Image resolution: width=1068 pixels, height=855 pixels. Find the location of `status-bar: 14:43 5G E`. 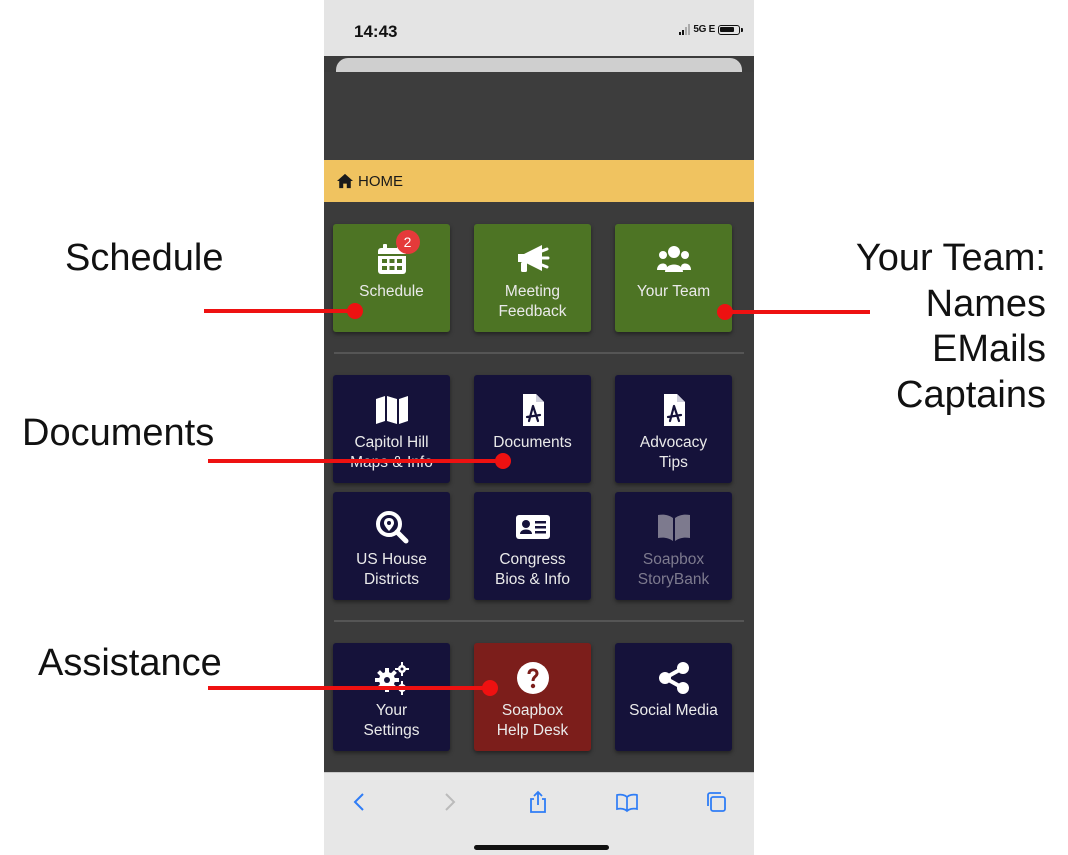

status-bar: 14:43 5G E is located at coordinates (539, 28).